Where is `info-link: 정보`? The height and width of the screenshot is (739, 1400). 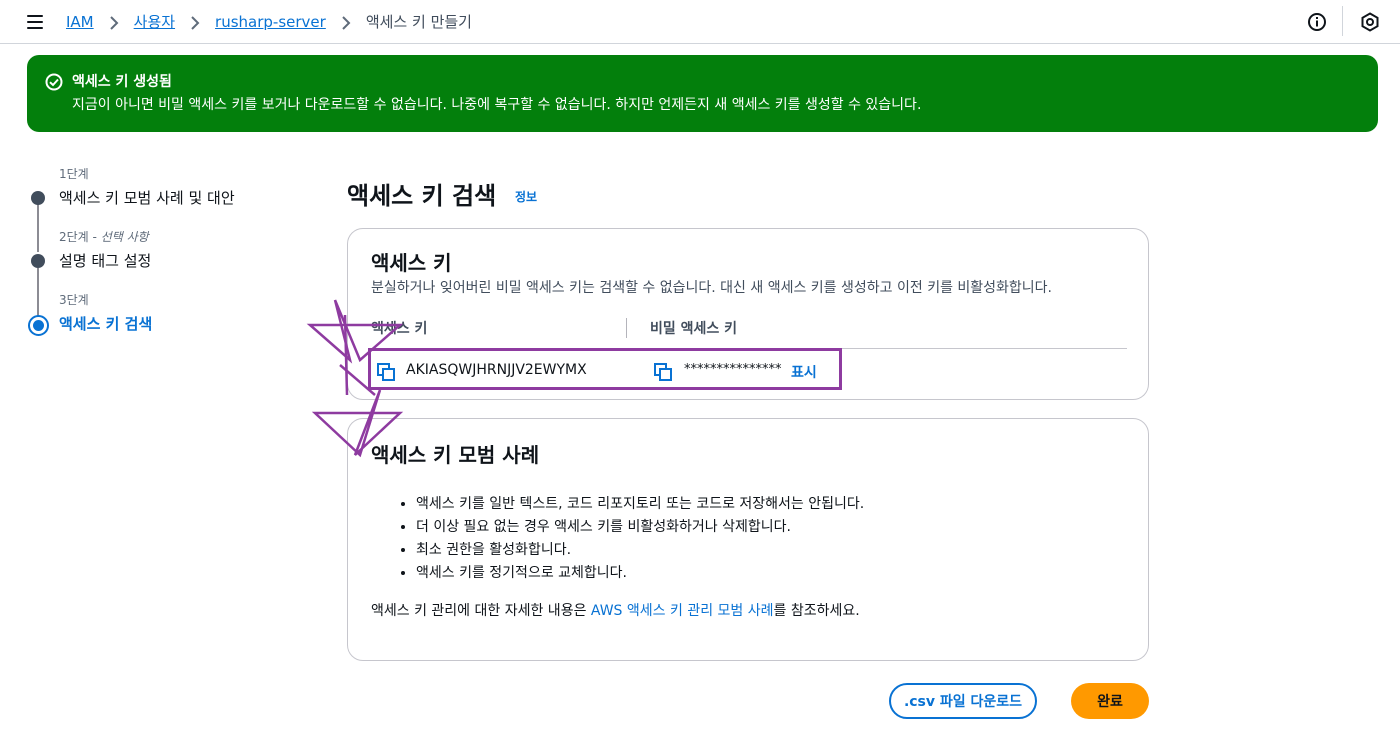 info-link: 정보 is located at coordinates (526, 196).